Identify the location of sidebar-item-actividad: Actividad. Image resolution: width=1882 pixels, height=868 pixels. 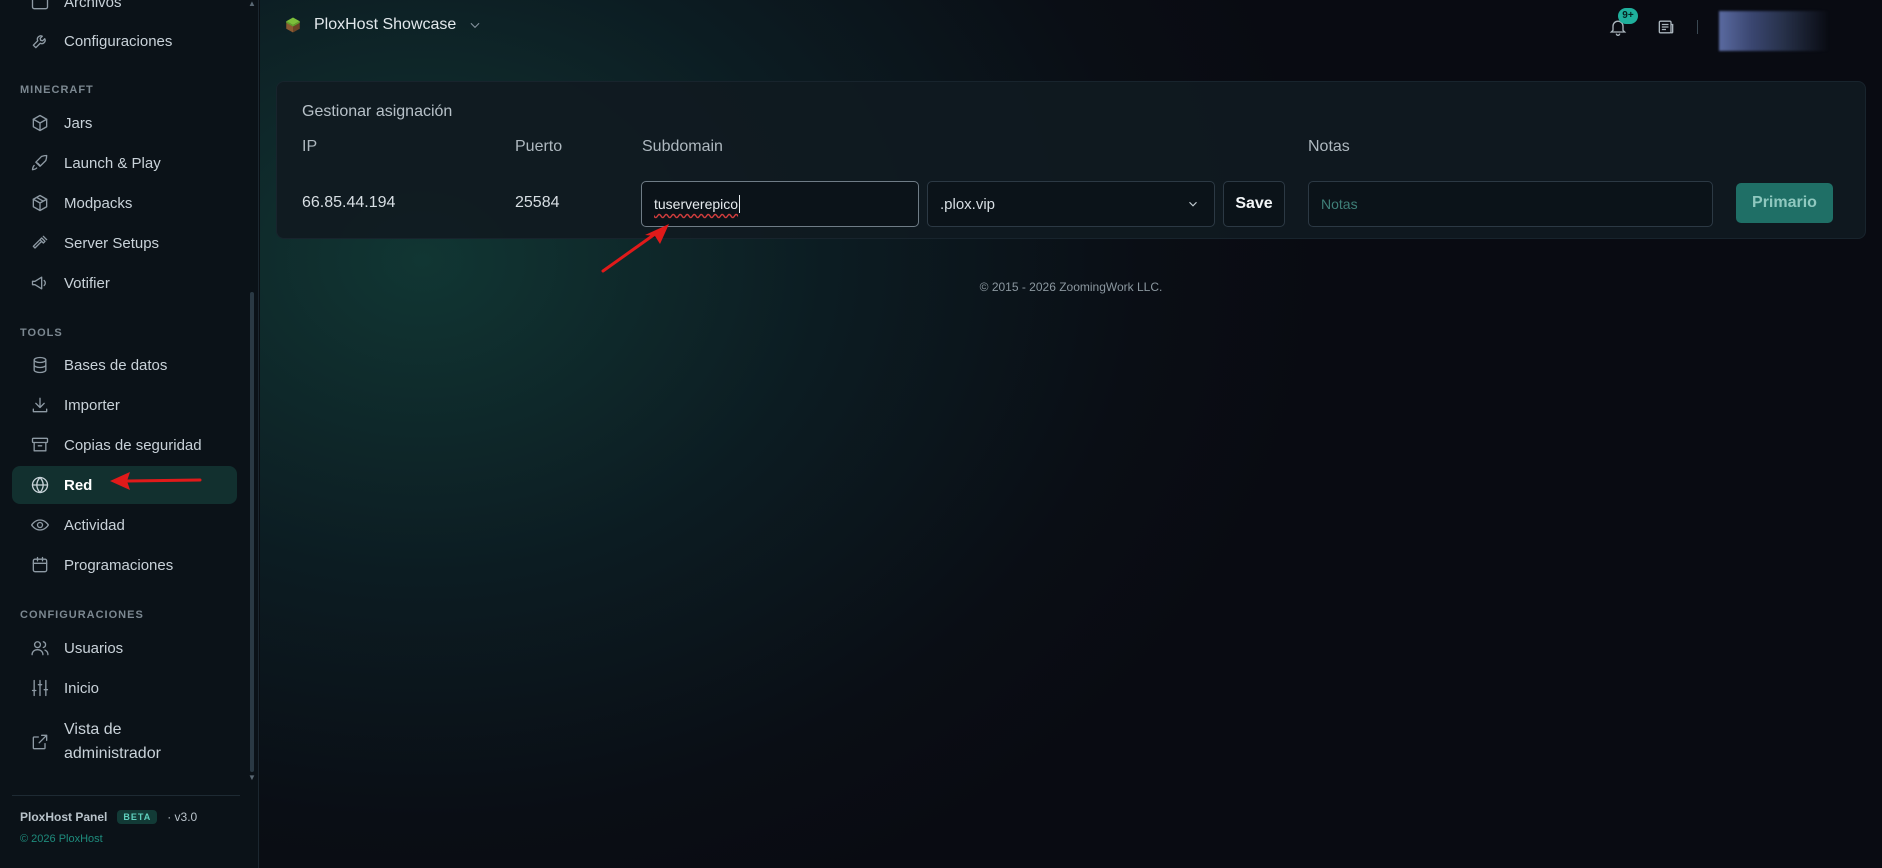
(124, 525).